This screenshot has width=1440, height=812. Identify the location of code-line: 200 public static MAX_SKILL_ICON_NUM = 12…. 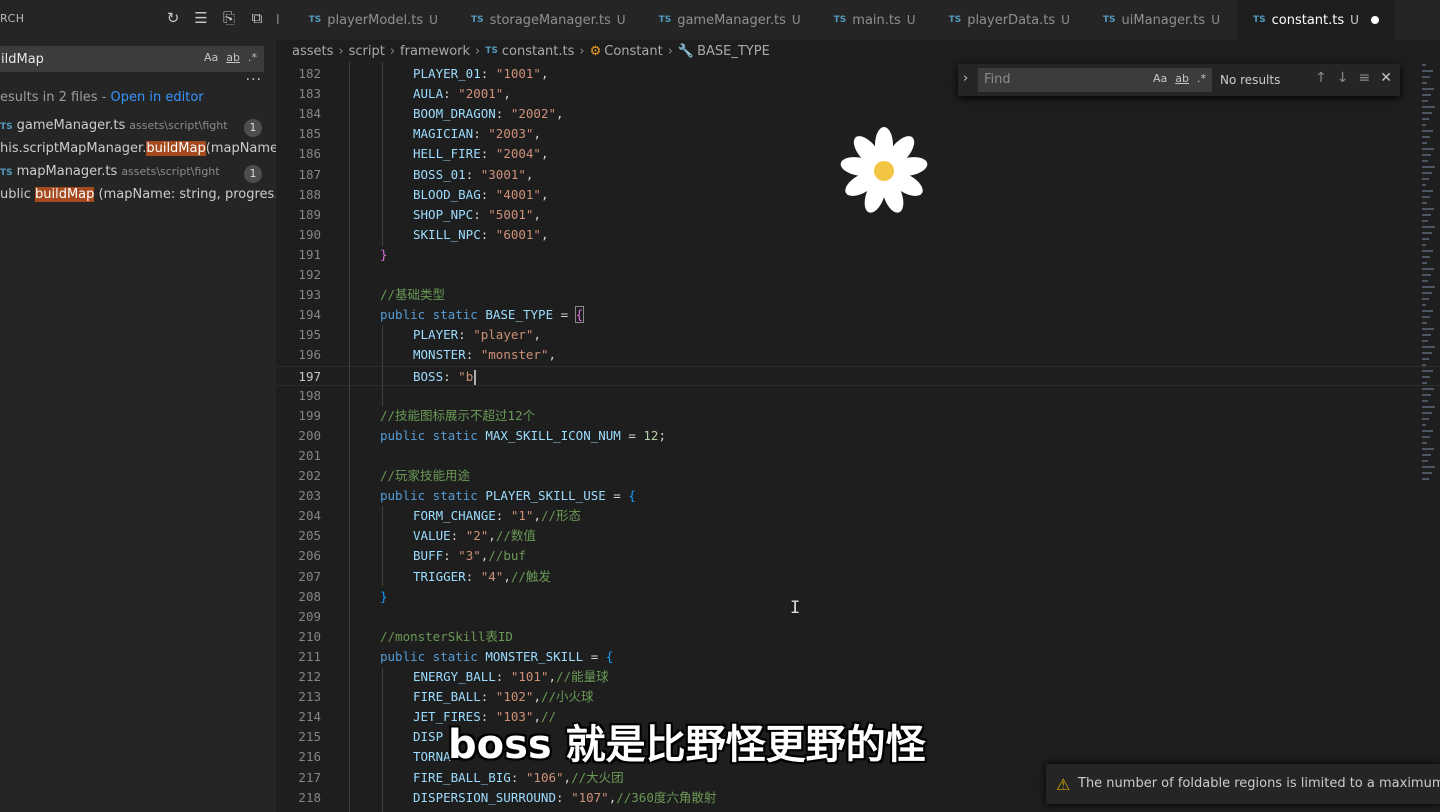
(858, 436).